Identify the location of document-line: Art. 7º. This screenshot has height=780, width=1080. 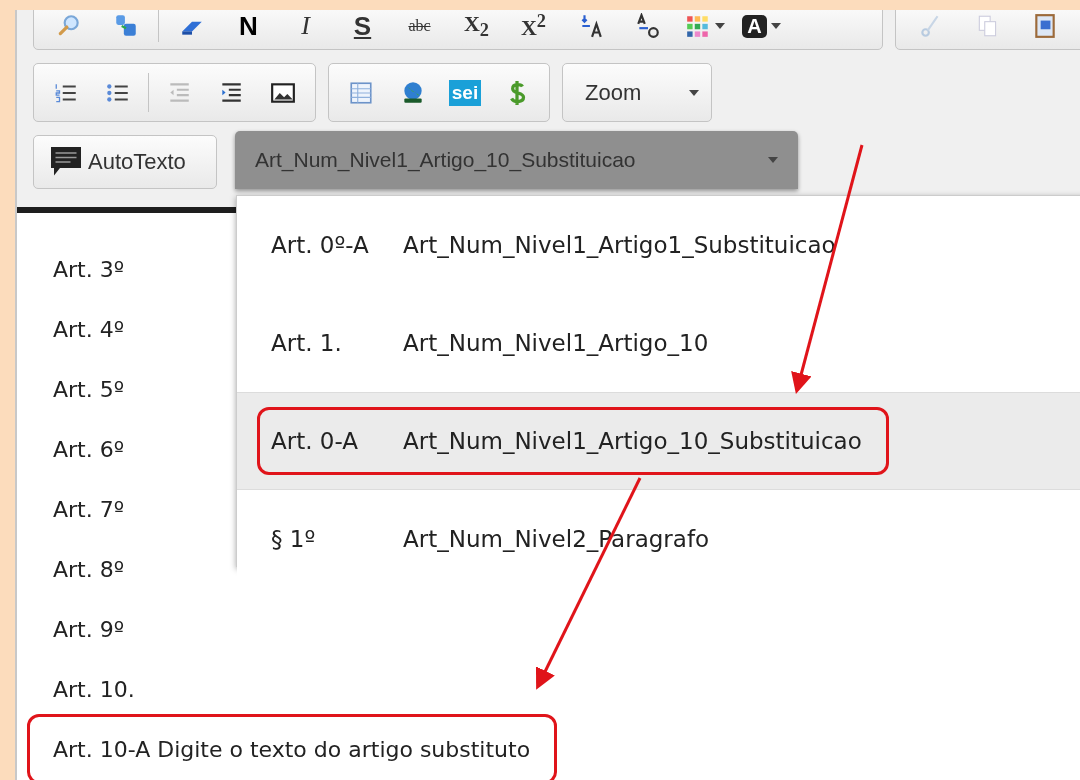
(88, 509).